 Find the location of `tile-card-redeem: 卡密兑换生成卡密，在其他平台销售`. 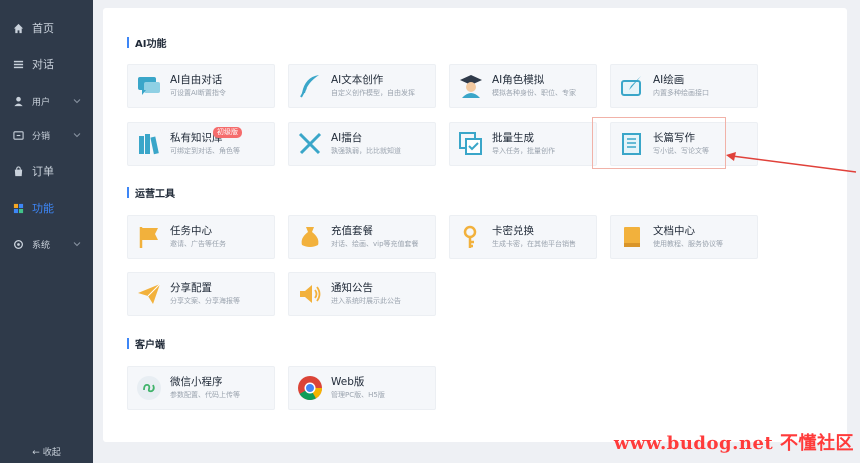

tile-card-redeem: 卡密兑换生成卡密，在其他平台销售 is located at coordinates (523, 237).